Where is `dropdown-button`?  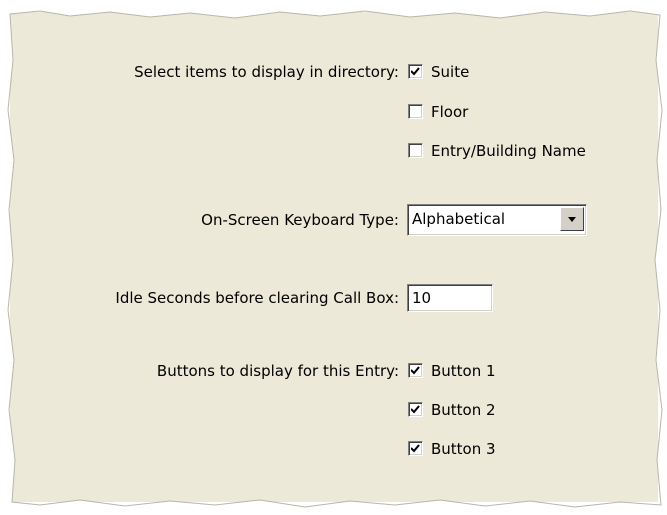 dropdown-button is located at coordinates (572, 219).